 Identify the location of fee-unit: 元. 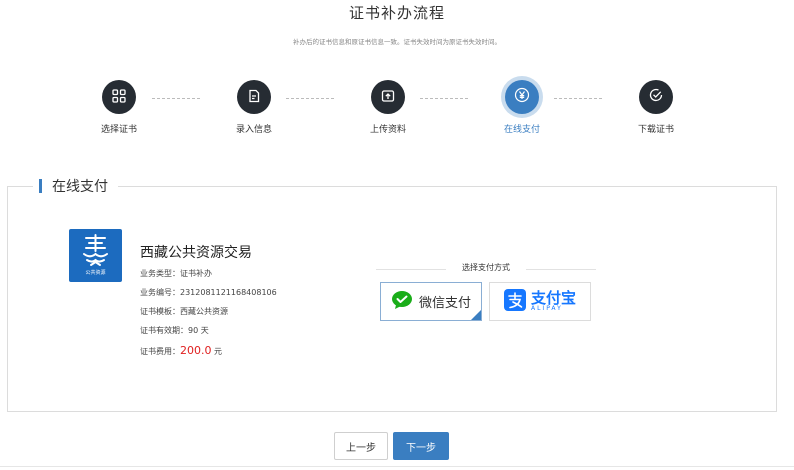
(218, 351).